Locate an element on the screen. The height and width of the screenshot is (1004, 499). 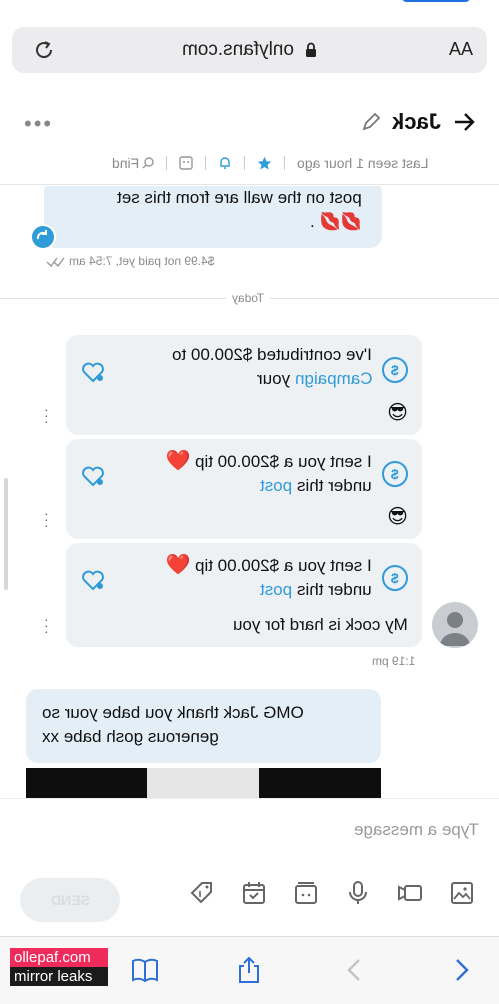
user-icon is located at coordinates (455, 629).